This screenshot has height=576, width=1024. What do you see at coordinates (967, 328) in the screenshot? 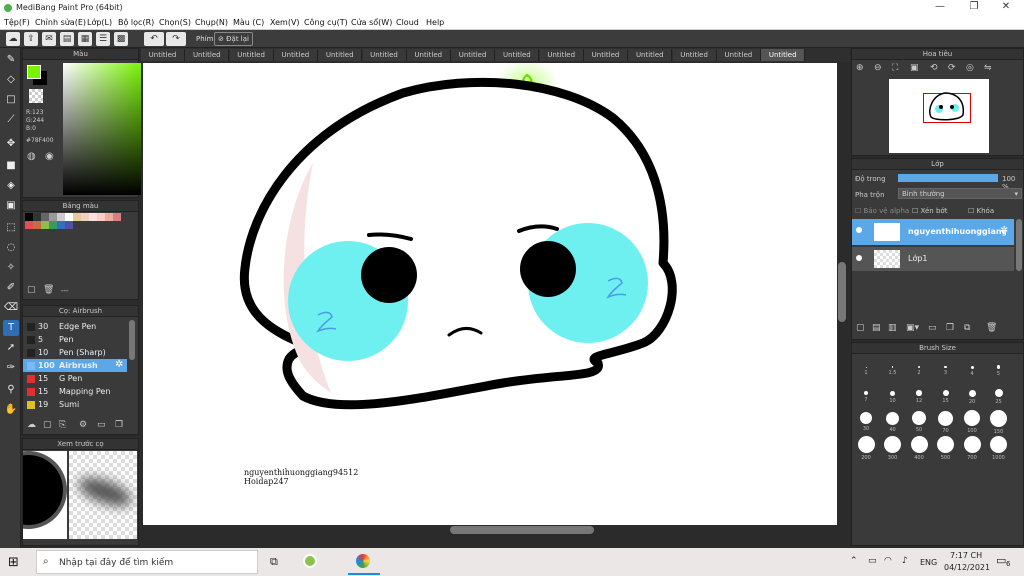
I see `merge-layer-icon: ⧉` at bounding box center [967, 328].